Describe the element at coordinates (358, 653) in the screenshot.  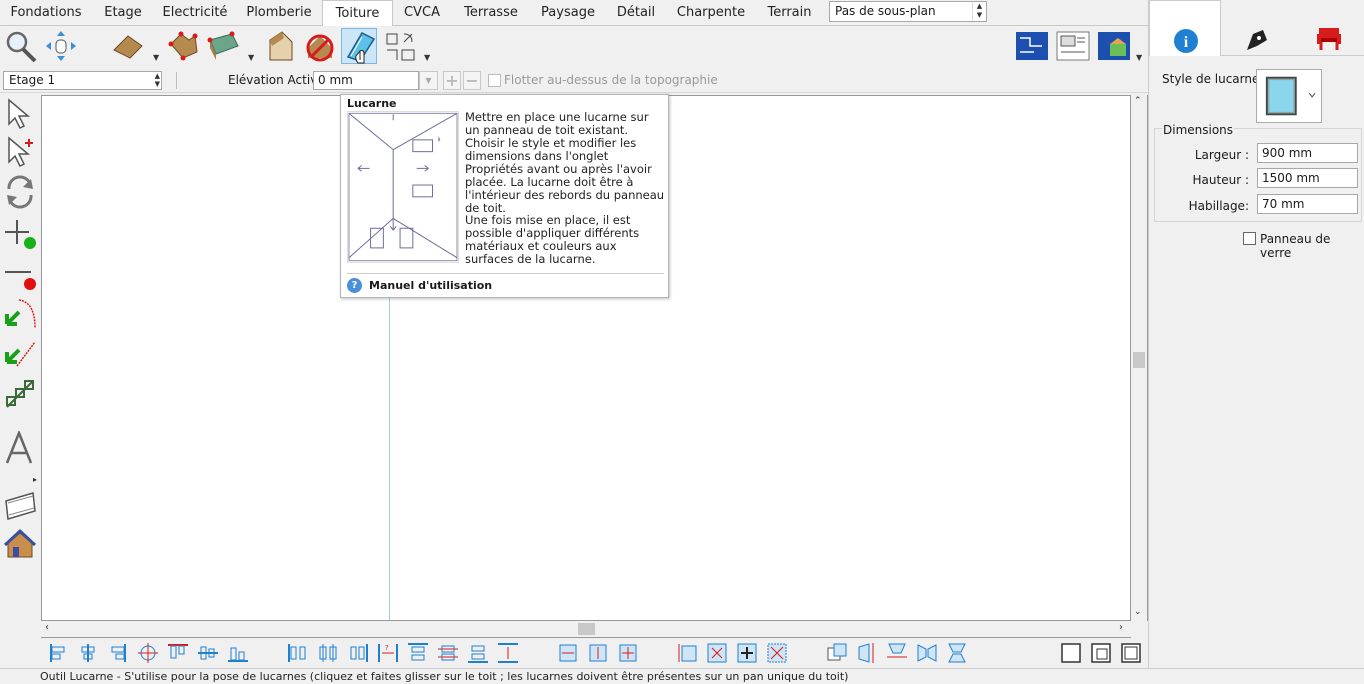
I see `distribute-right-button` at that location.